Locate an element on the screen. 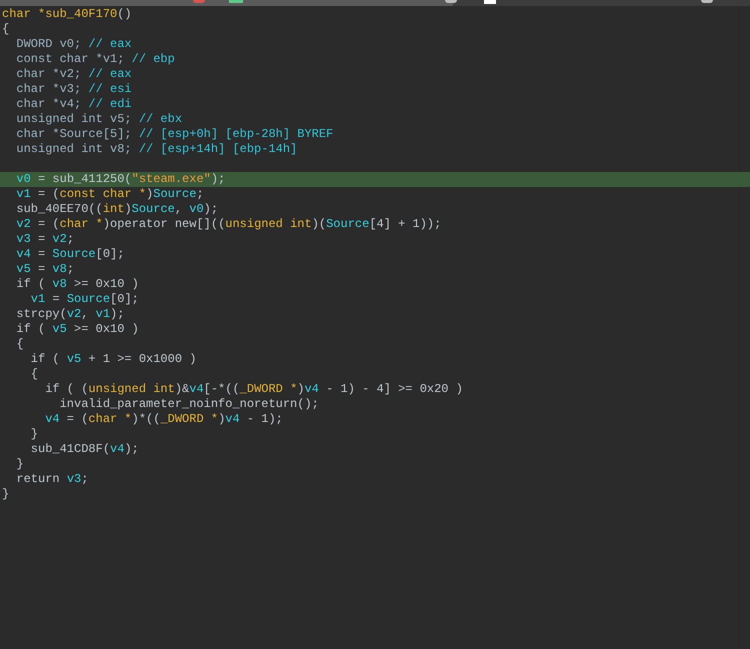 The height and width of the screenshot is (649, 750). code-line: if ( (unsigned int)&v4[-*((_DWORD *)v4 - 1) - 4] >= 0x20 ) is located at coordinates (254, 389).